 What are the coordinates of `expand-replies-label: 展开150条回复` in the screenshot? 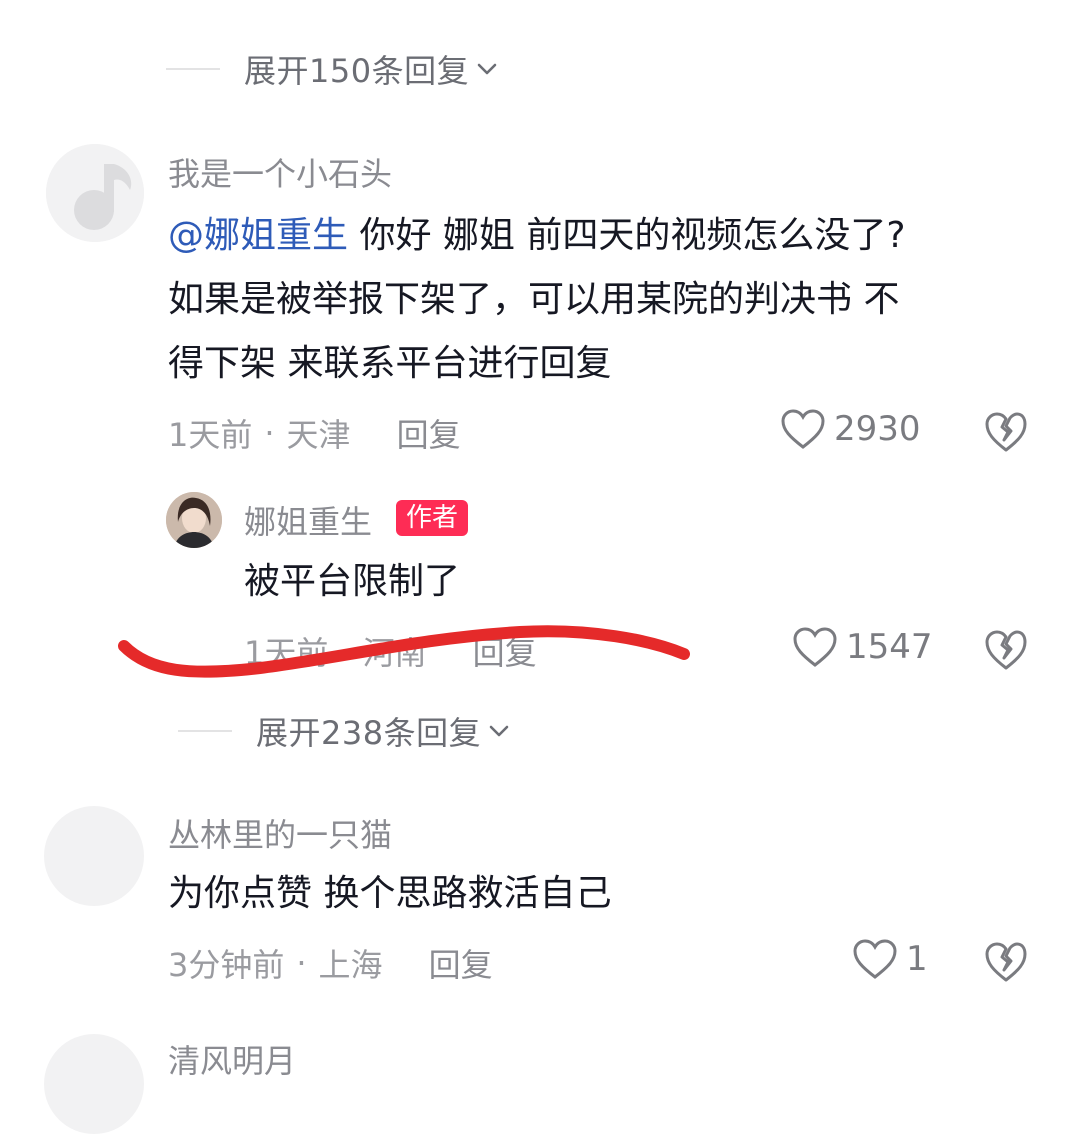 It's located at (357, 71).